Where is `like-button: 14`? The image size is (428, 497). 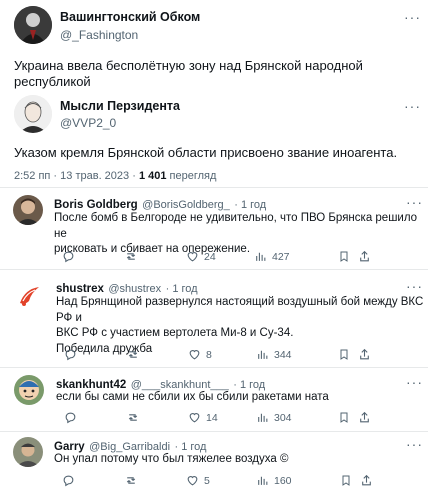
like-button: 14 is located at coordinates (222, 417).